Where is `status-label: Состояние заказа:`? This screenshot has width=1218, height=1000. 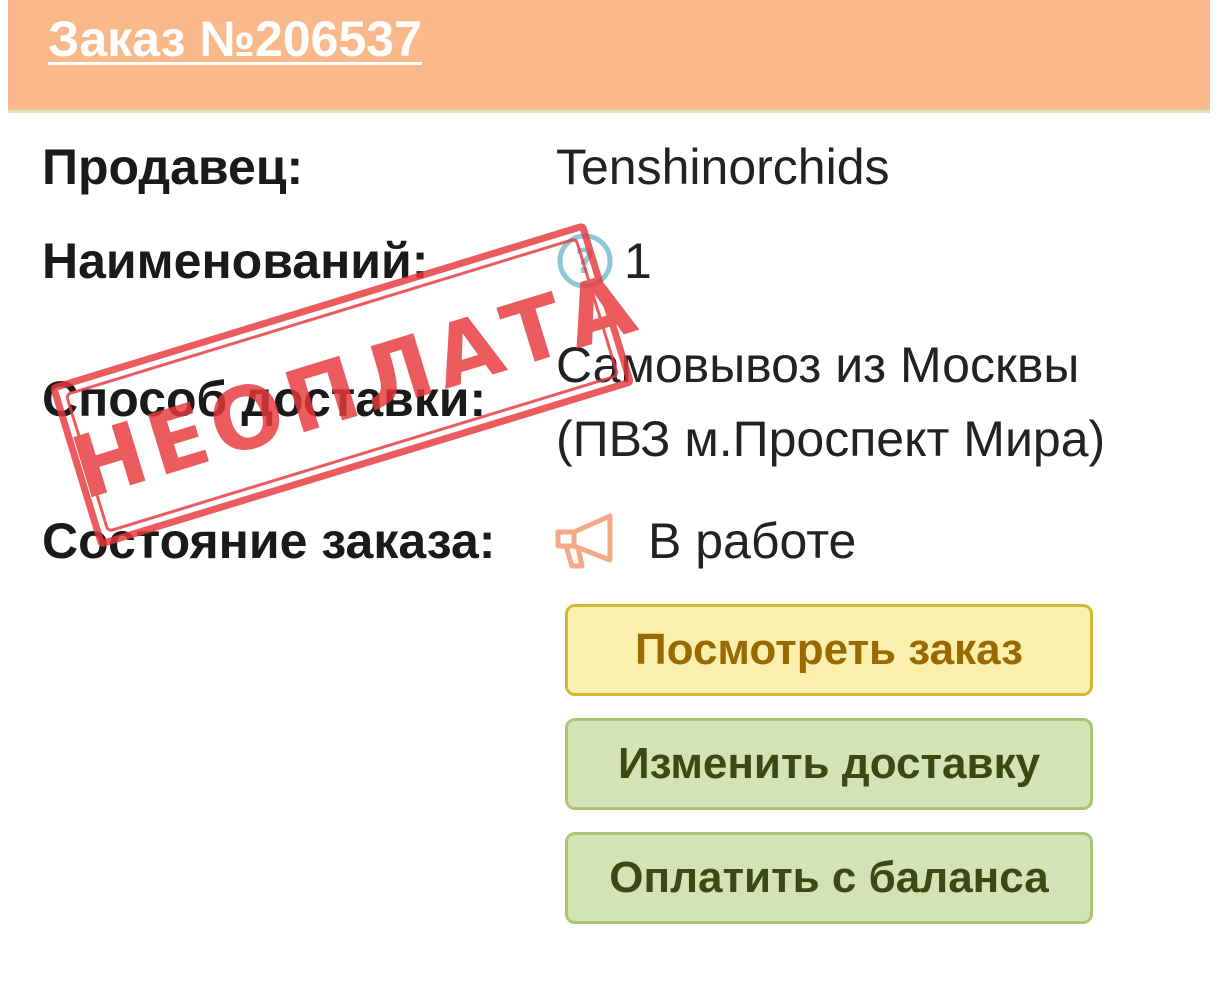
status-label: Состояние заказа: is located at coordinates (269, 541).